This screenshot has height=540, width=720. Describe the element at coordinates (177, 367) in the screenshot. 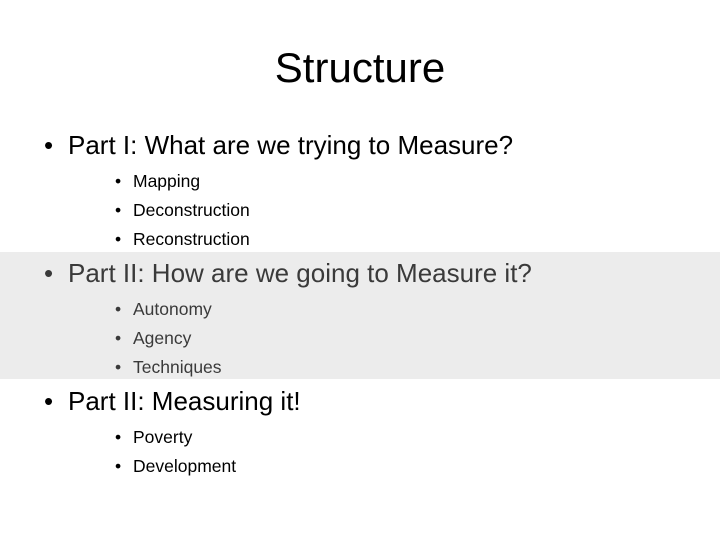

I see `list-item-label: Techniques` at that location.